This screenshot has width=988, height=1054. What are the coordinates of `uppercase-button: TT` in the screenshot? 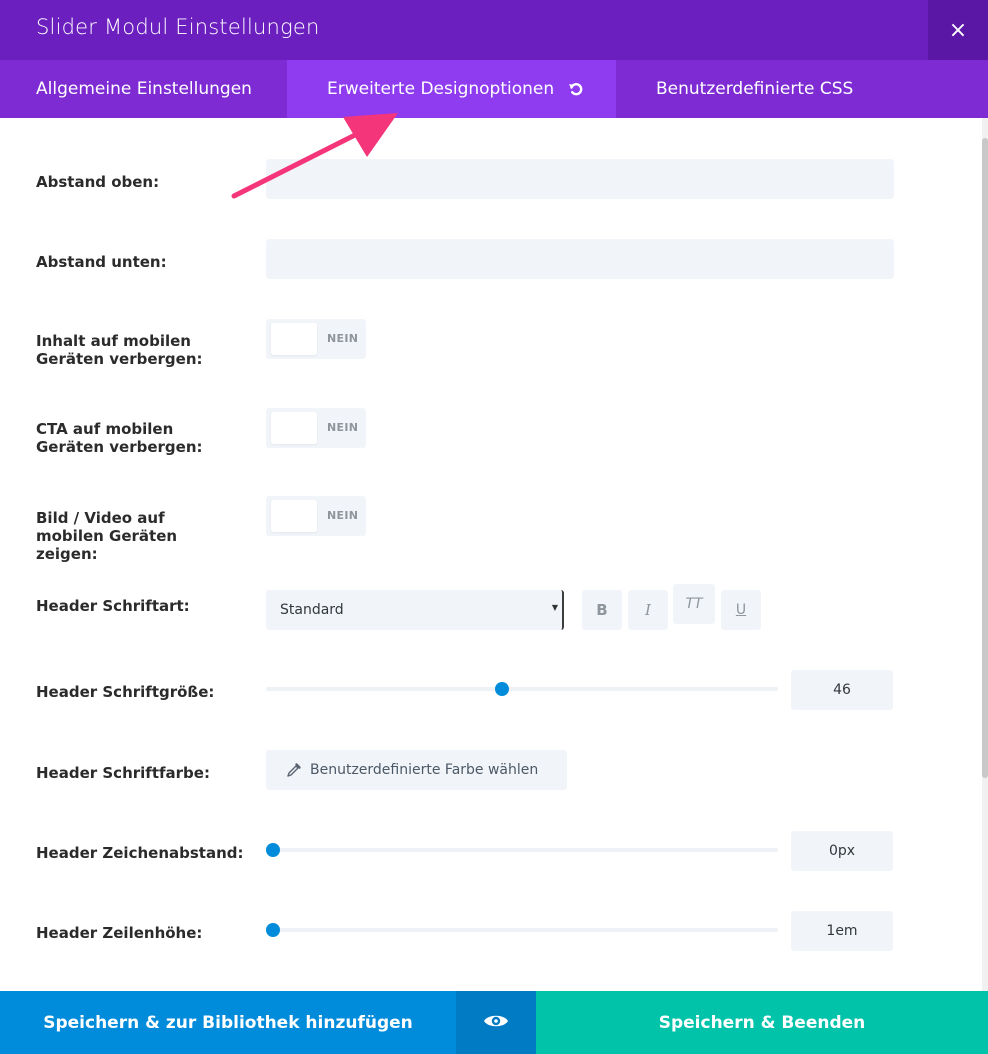 It's located at (694, 604).